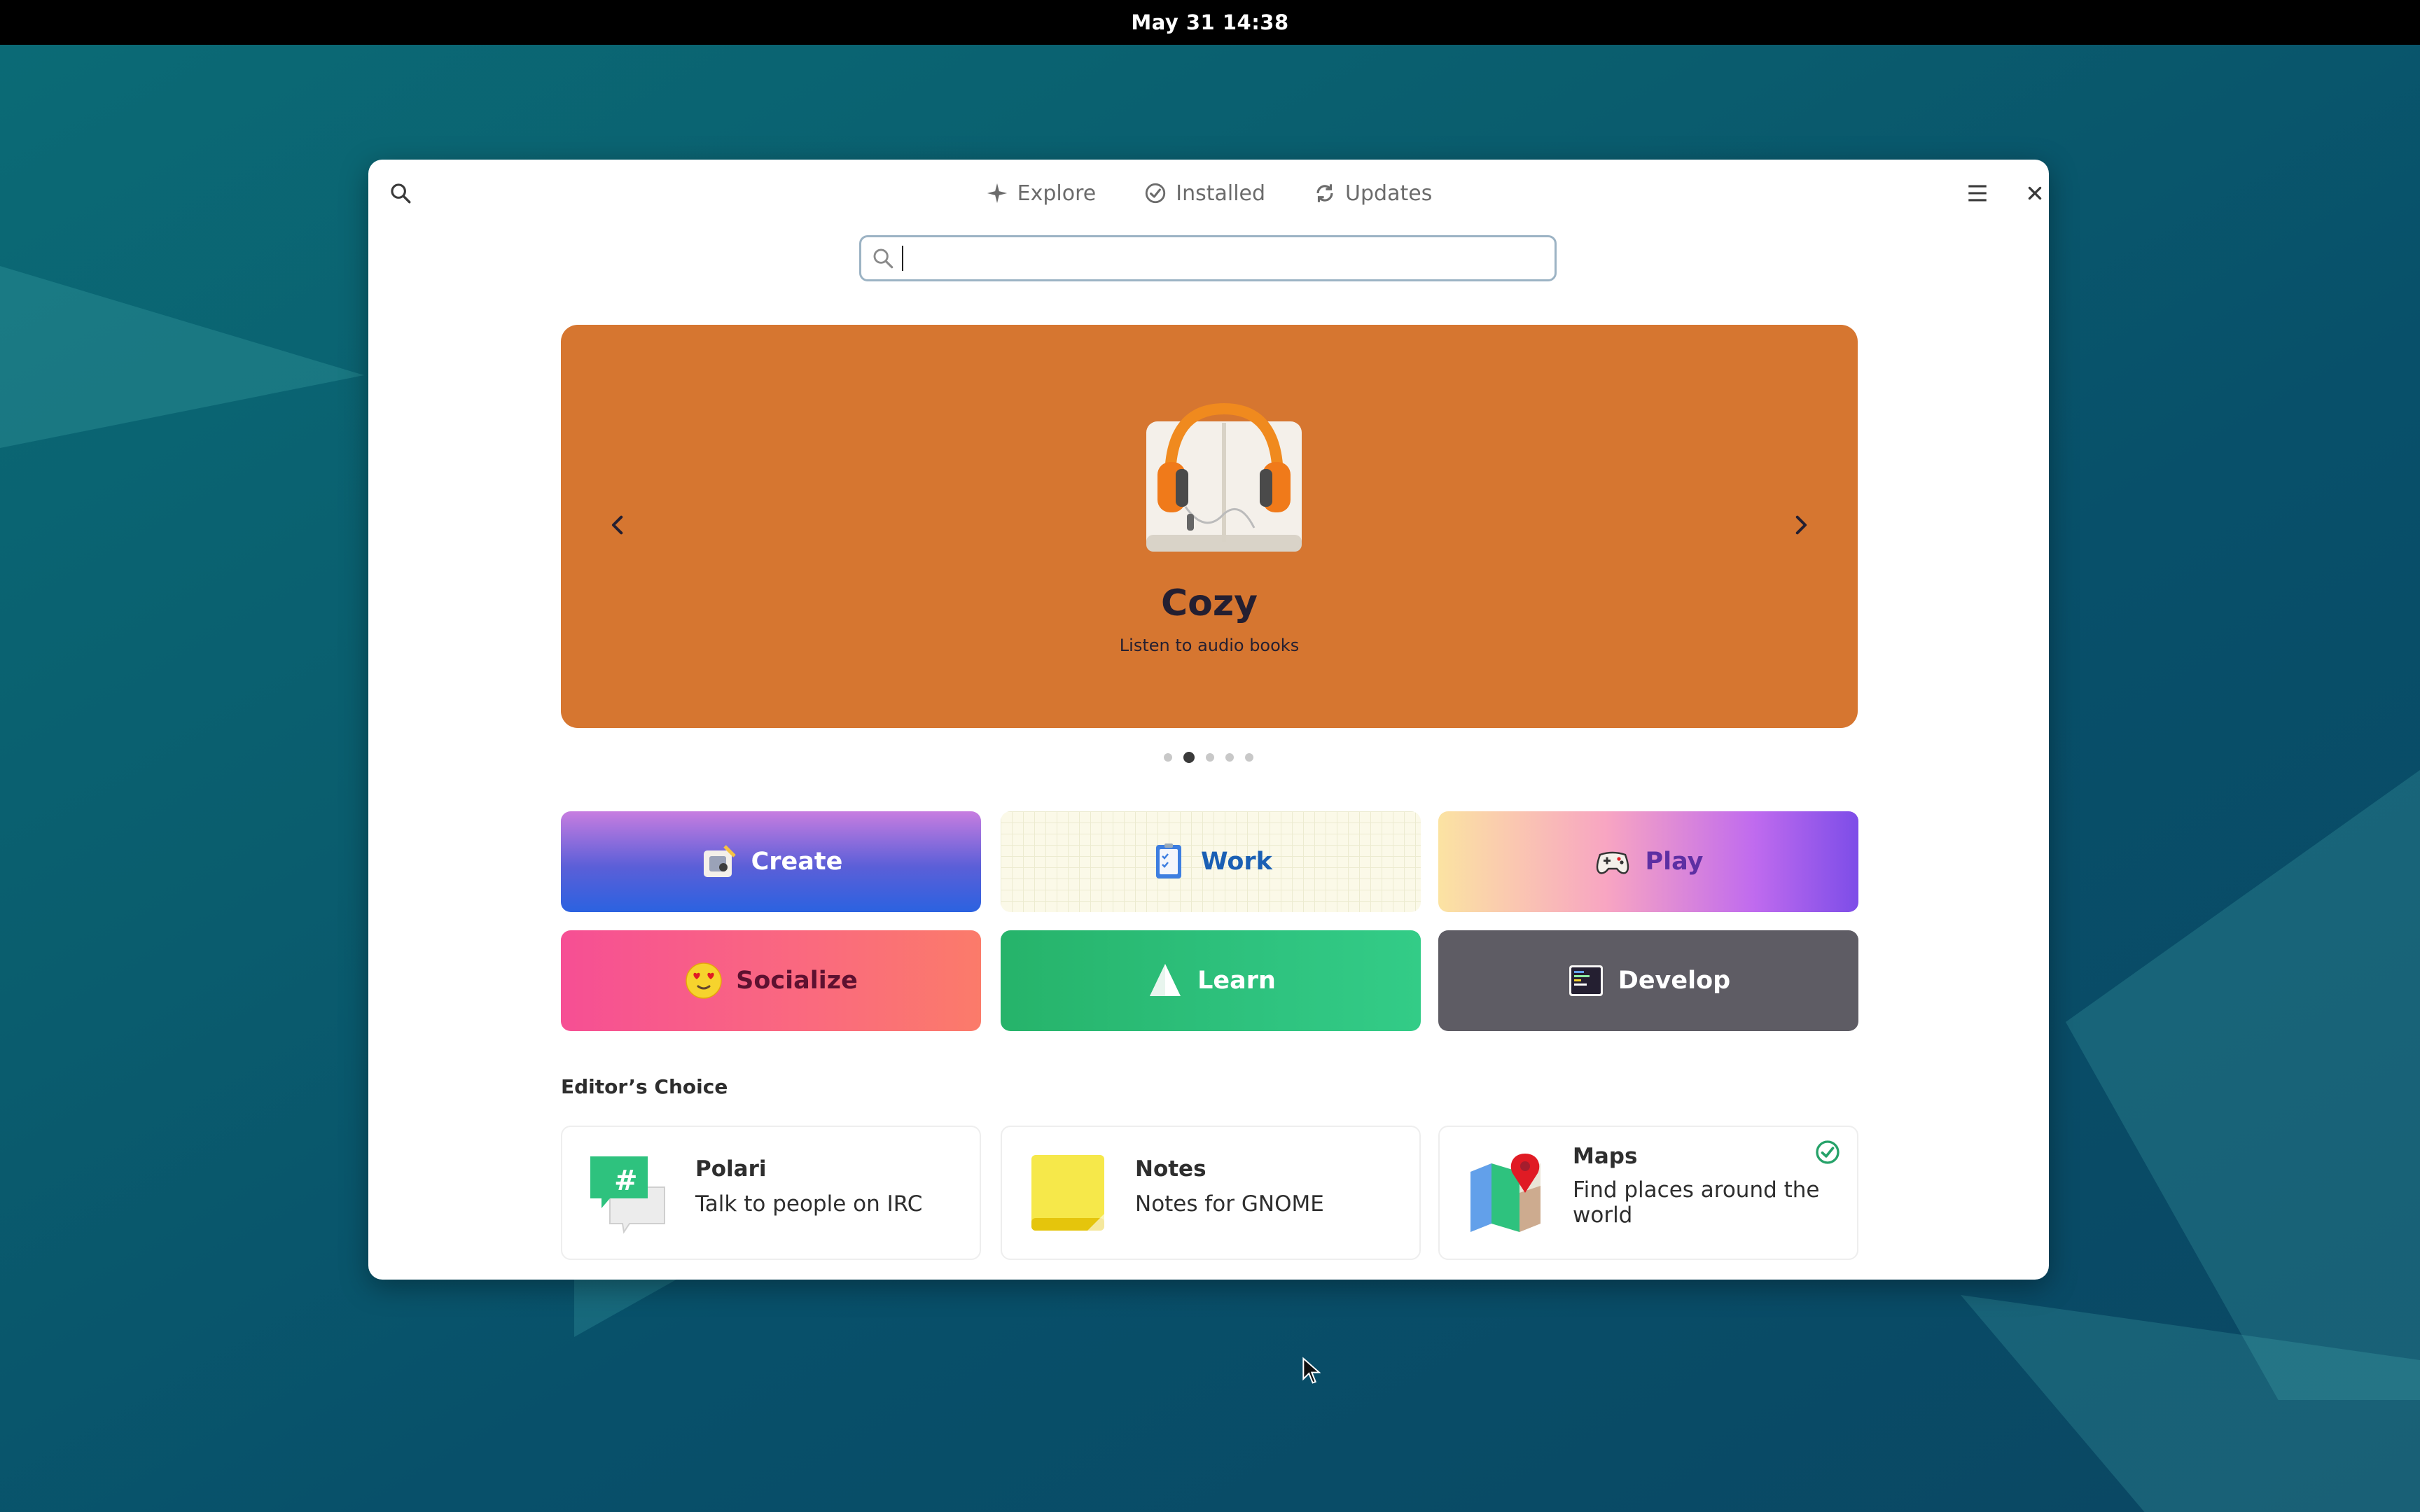 Image resolution: width=2420 pixels, height=1512 pixels. What do you see at coordinates (1236, 981) in the screenshot?
I see `category-label: Learn` at bounding box center [1236, 981].